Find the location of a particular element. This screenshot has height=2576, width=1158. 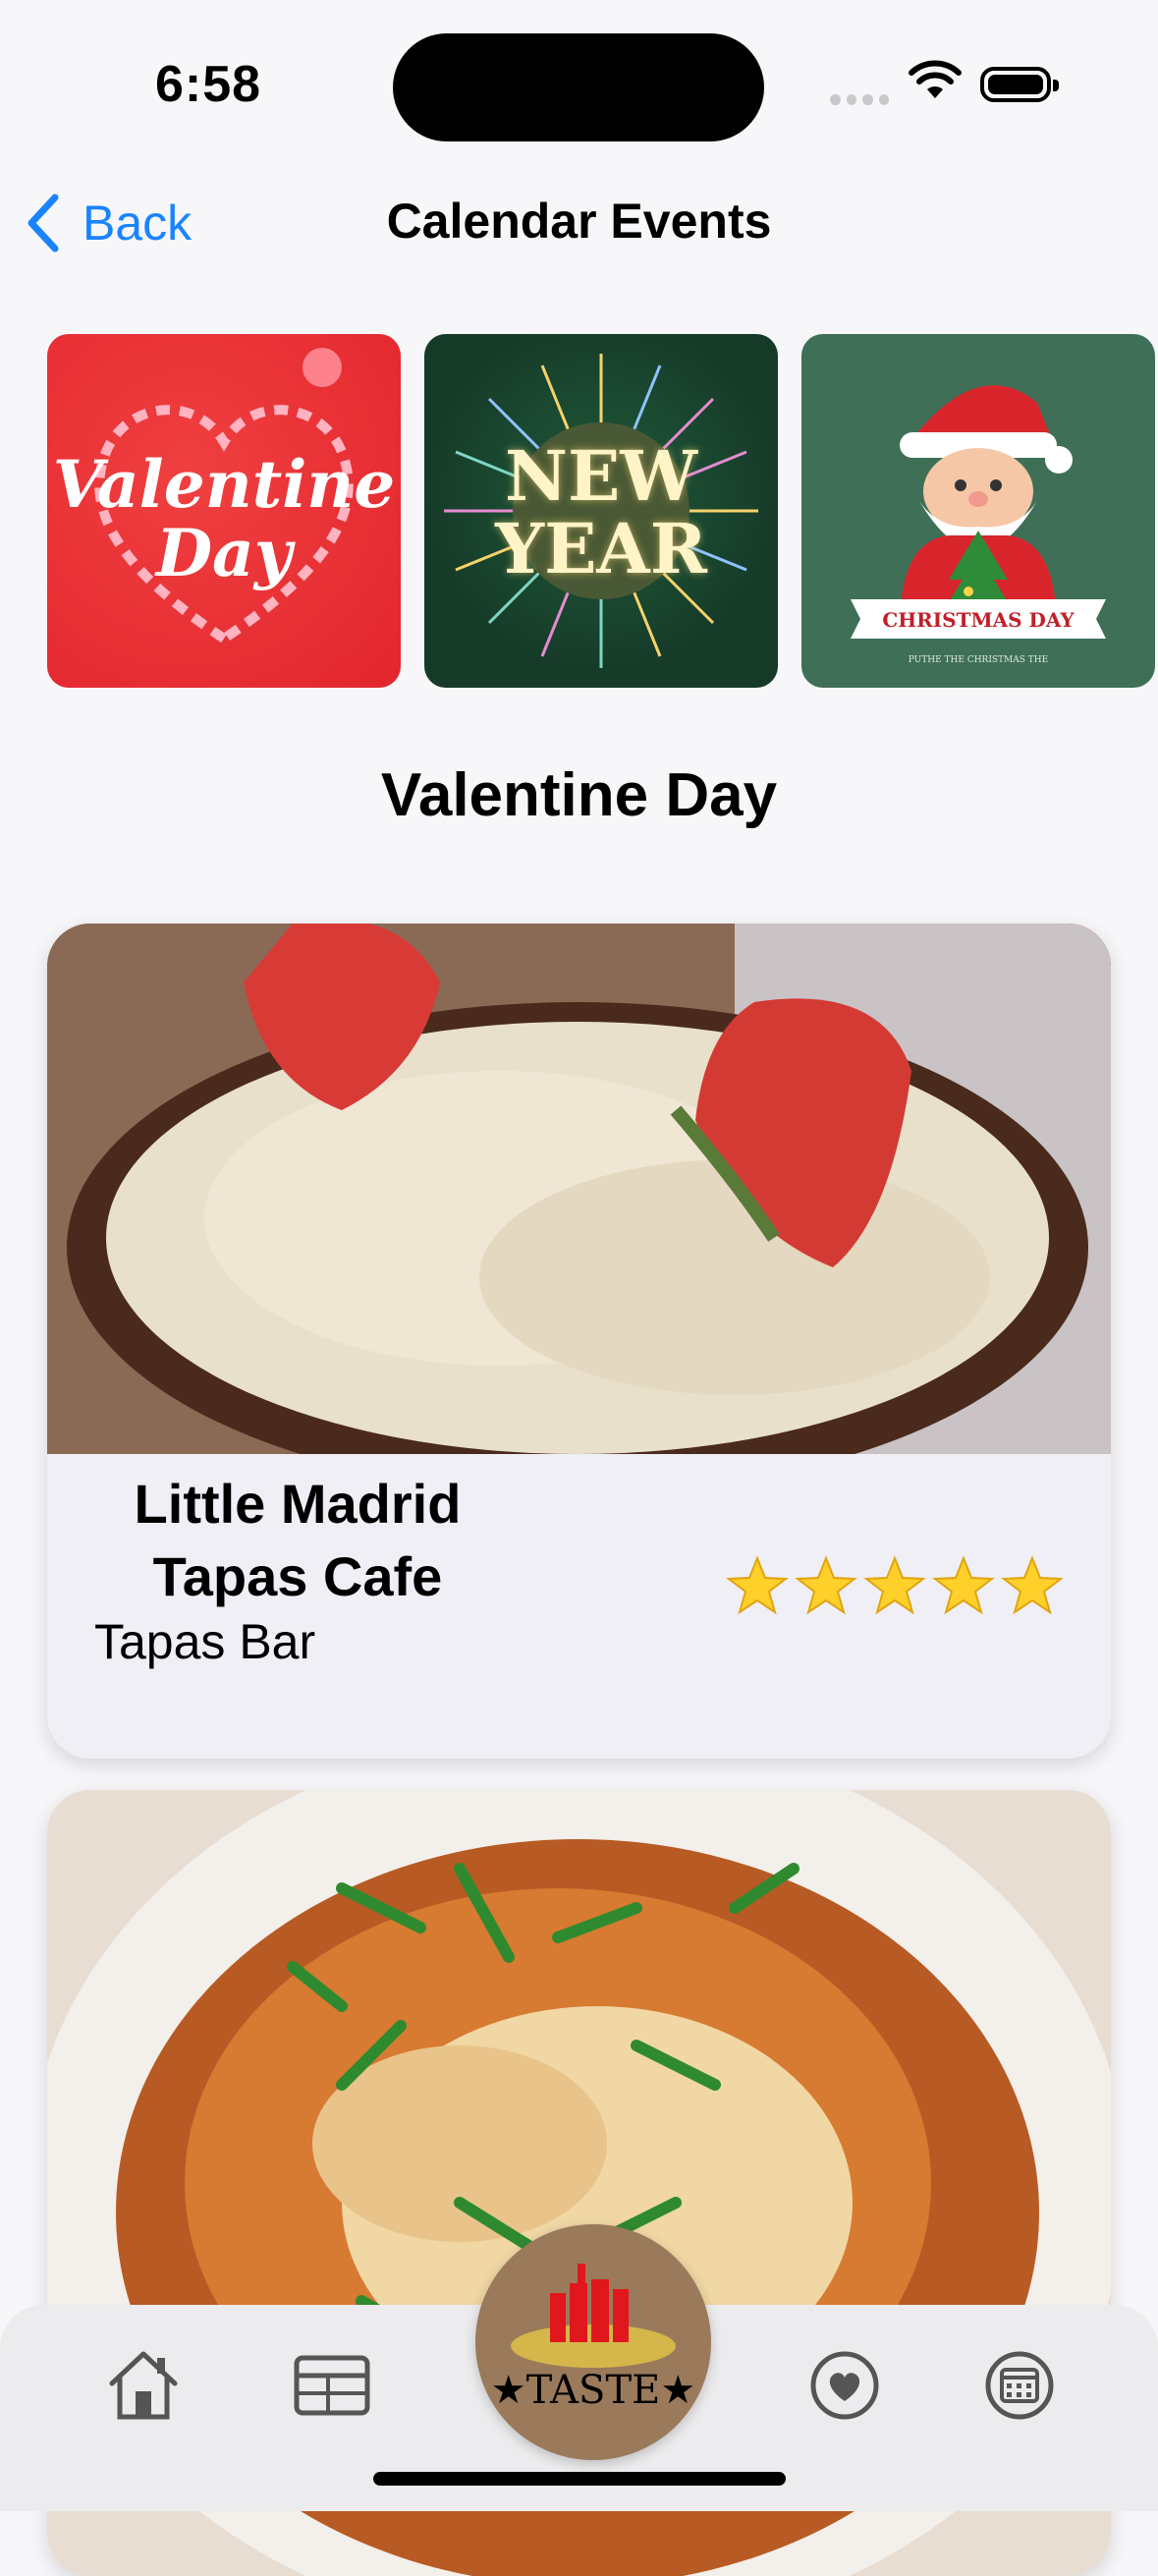

battery-icon is located at coordinates (1020, 84).